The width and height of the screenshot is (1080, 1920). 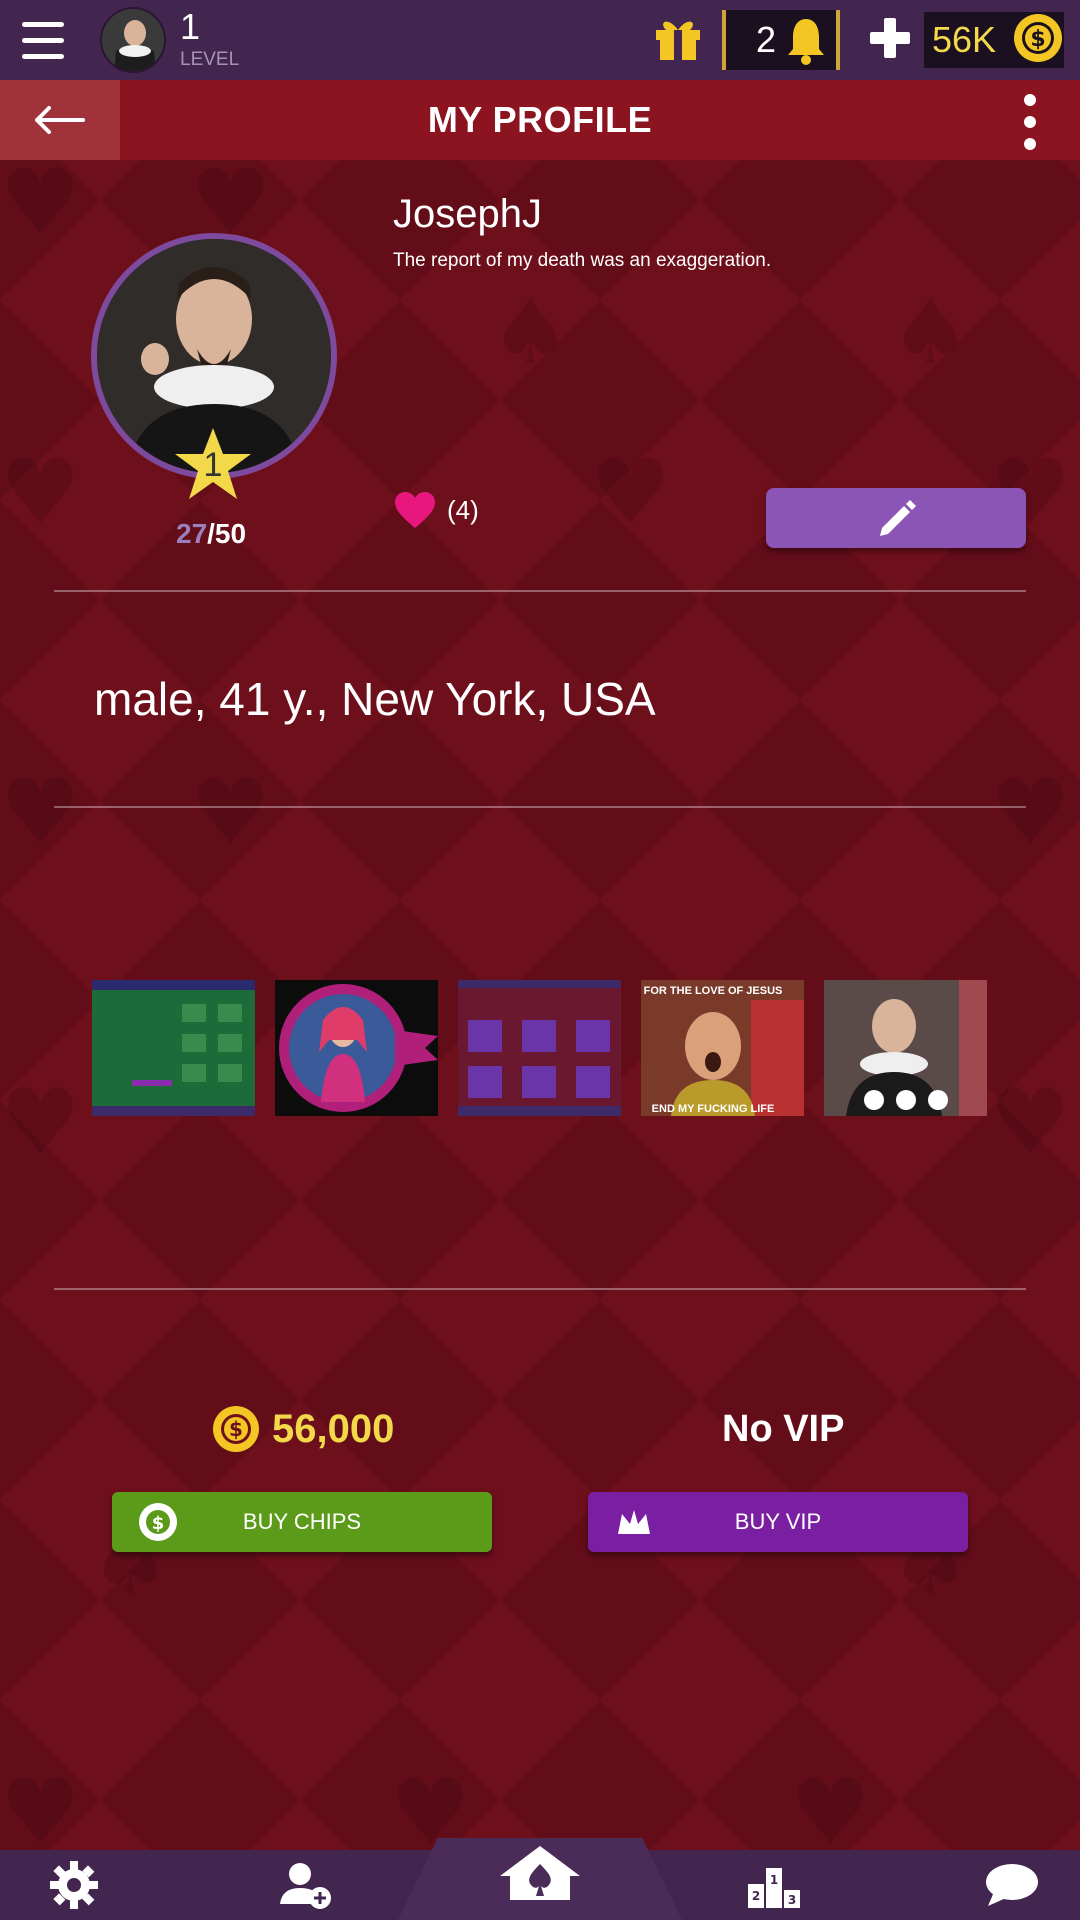 What do you see at coordinates (890, 38) in the screenshot?
I see `plus-icon` at bounding box center [890, 38].